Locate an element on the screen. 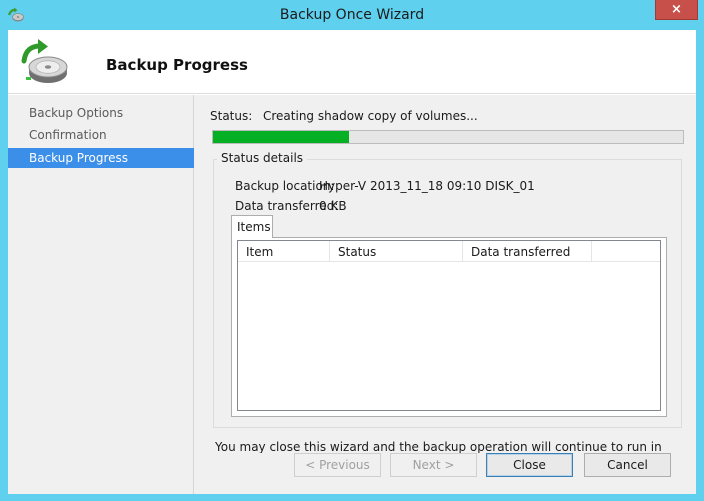  tab-items-label: Items is located at coordinates (254, 227).